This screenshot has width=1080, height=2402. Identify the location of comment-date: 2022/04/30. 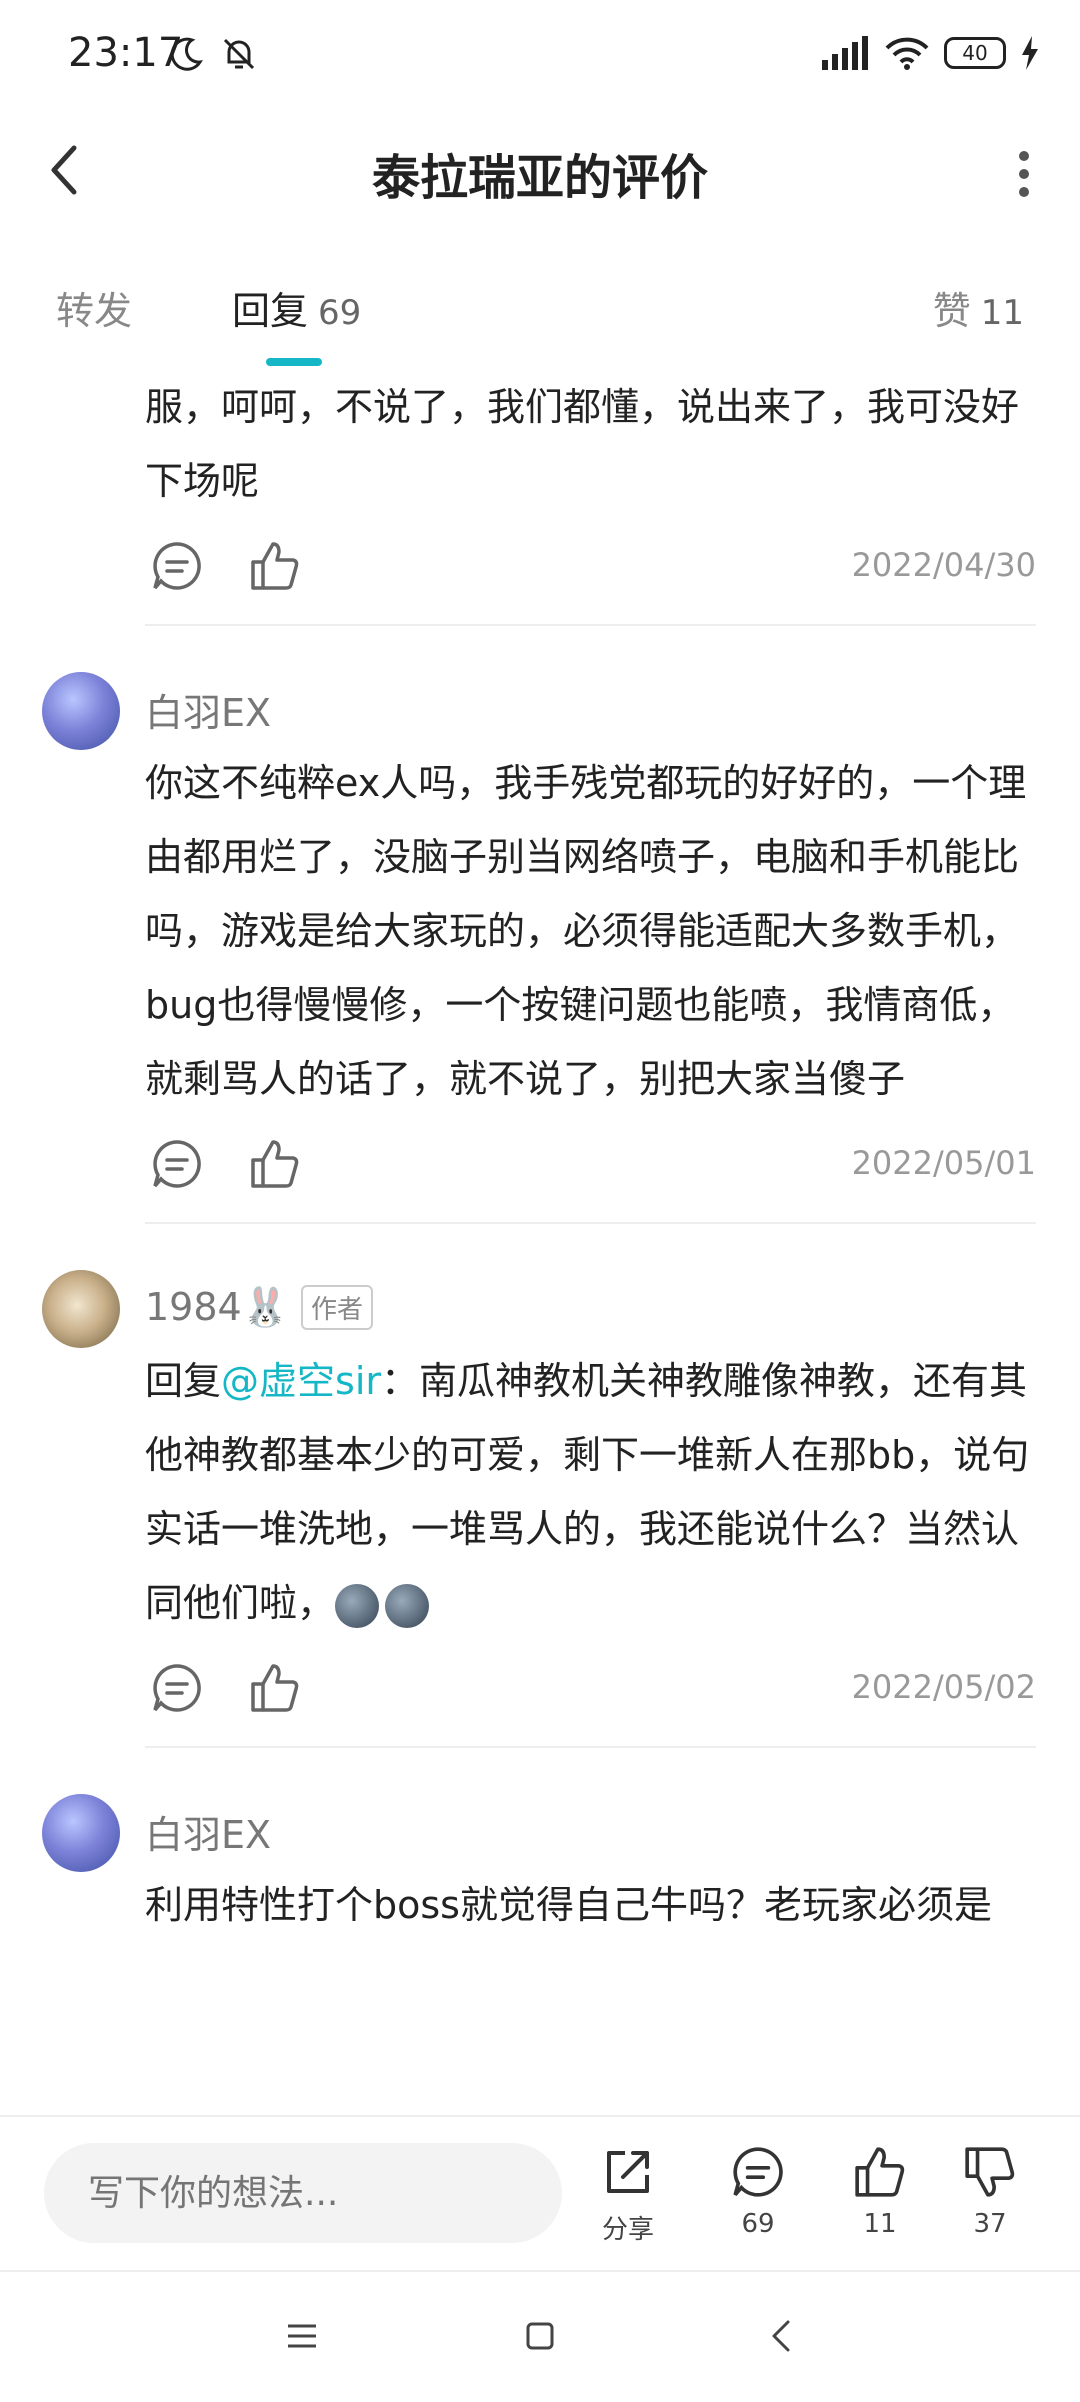
(943, 565).